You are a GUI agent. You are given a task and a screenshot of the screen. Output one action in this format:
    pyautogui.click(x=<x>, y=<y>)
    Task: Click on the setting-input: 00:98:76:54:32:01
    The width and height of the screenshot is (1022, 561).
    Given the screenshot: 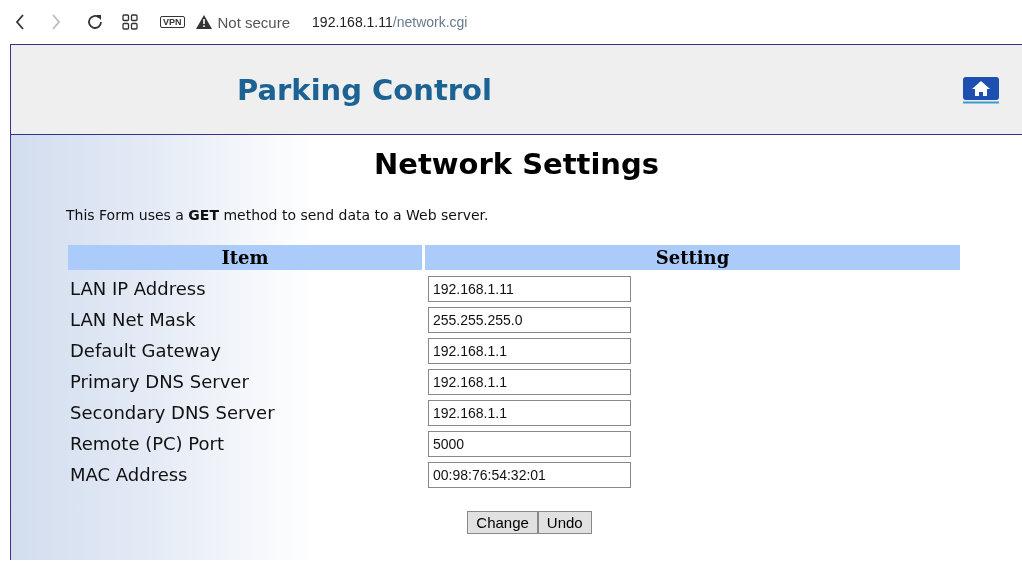 What is the action you would take?
    pyautogui.click(x=529, y=474)
    